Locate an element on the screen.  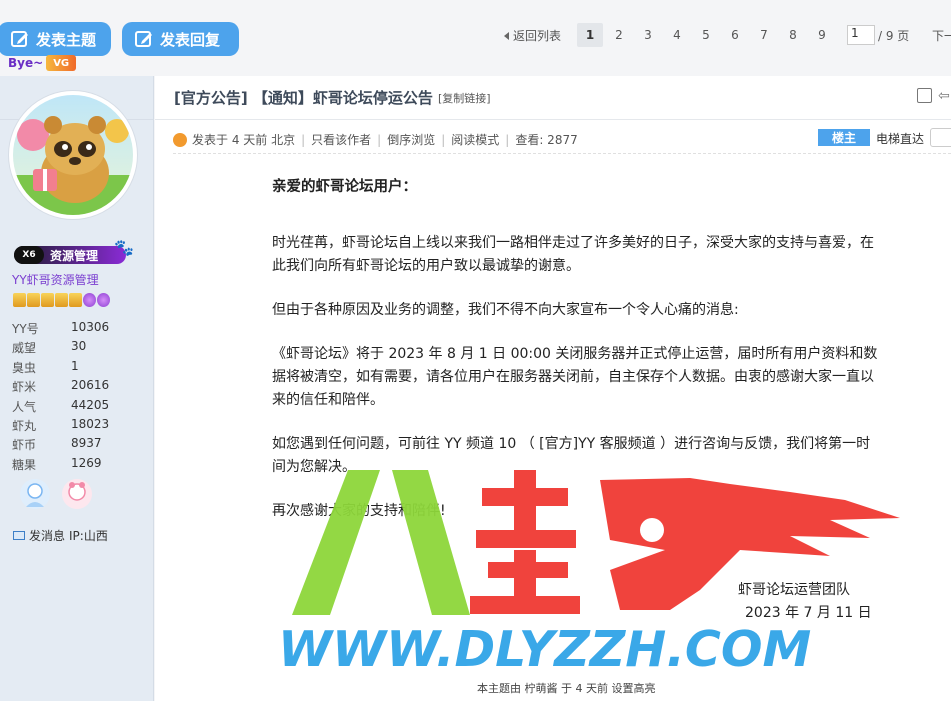
stat-value: 1 is located at coordinates (75, 368).